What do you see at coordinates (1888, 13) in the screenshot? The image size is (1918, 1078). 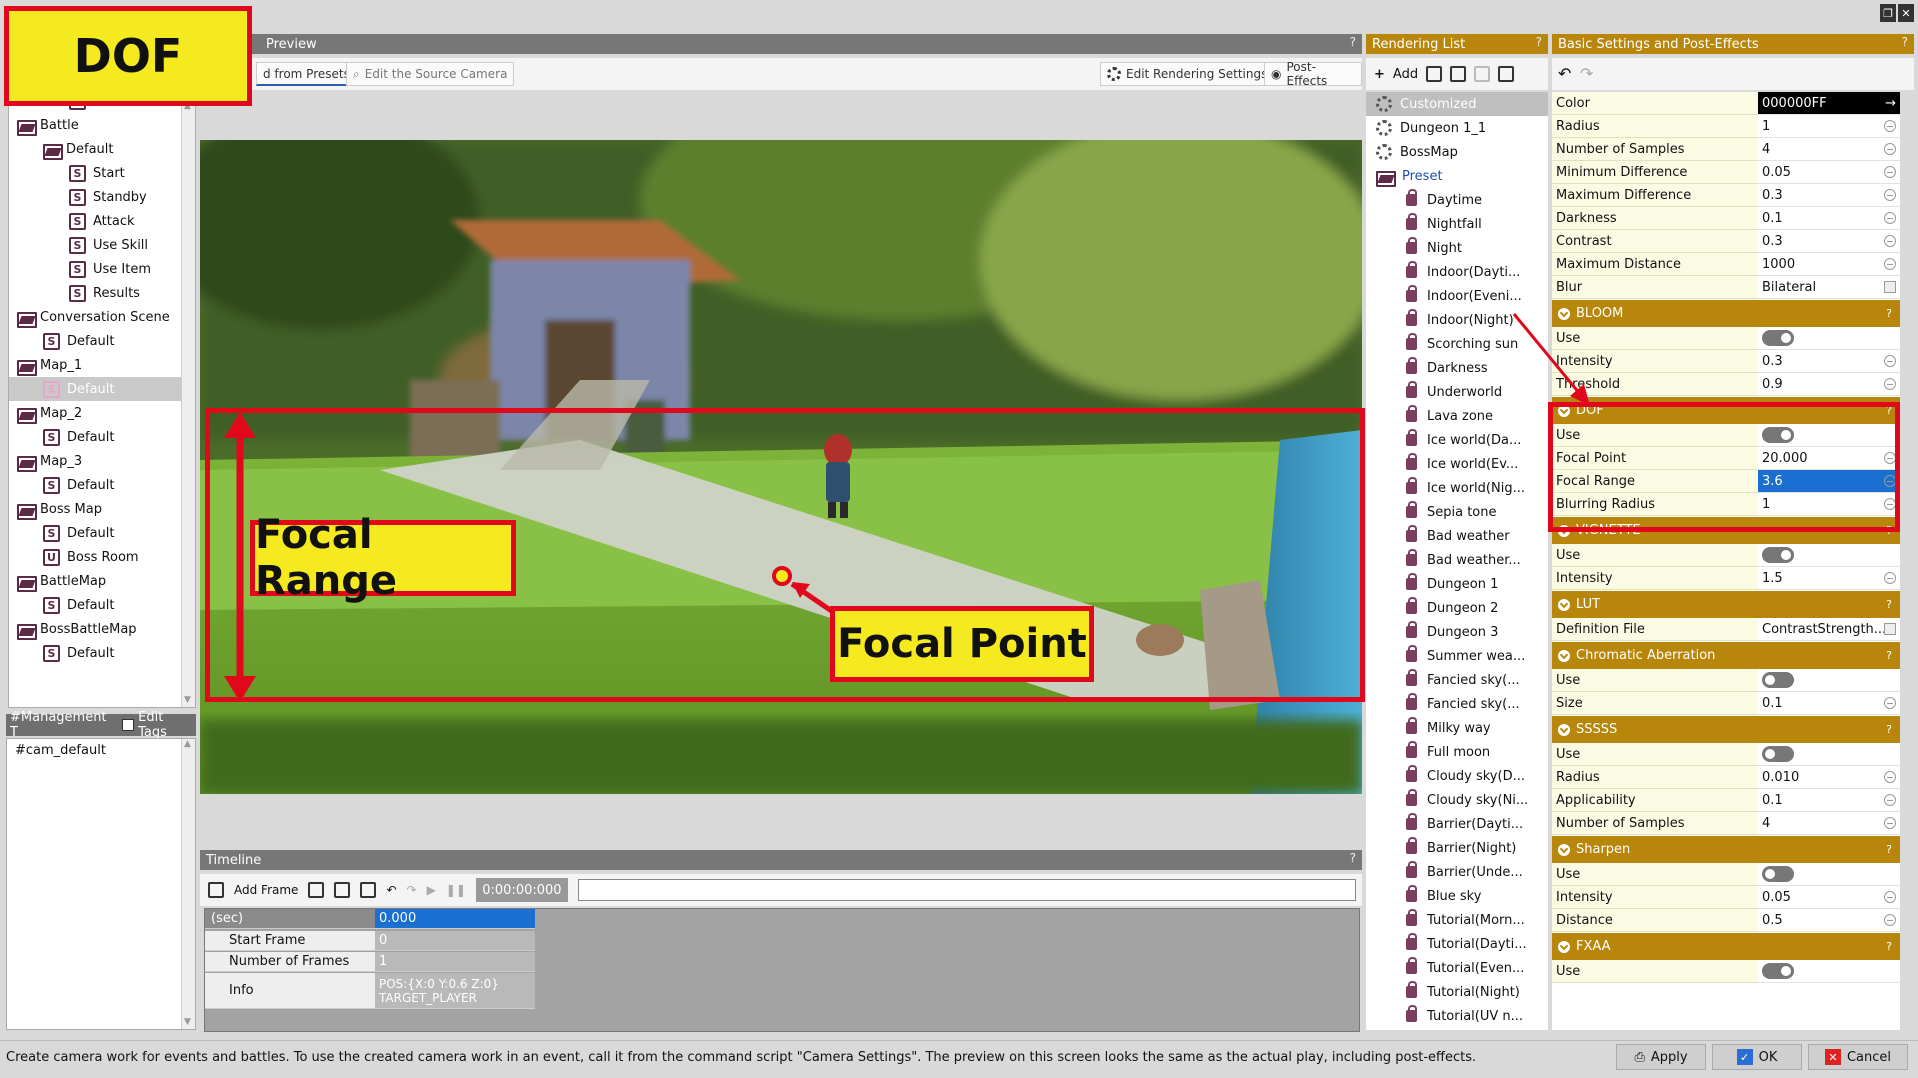 I see `restore-icon: ❐` at bounding box center [1888, 13].